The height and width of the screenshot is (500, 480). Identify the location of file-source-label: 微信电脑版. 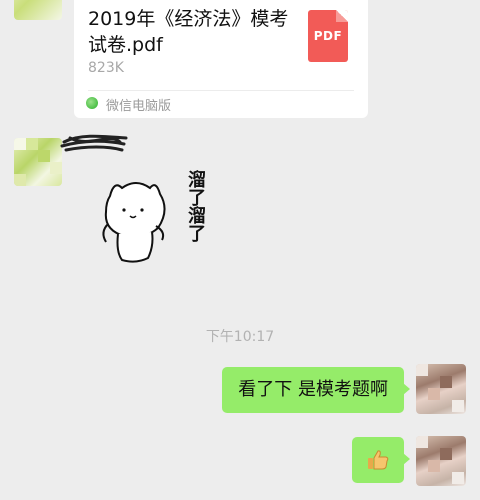
(139, 106).